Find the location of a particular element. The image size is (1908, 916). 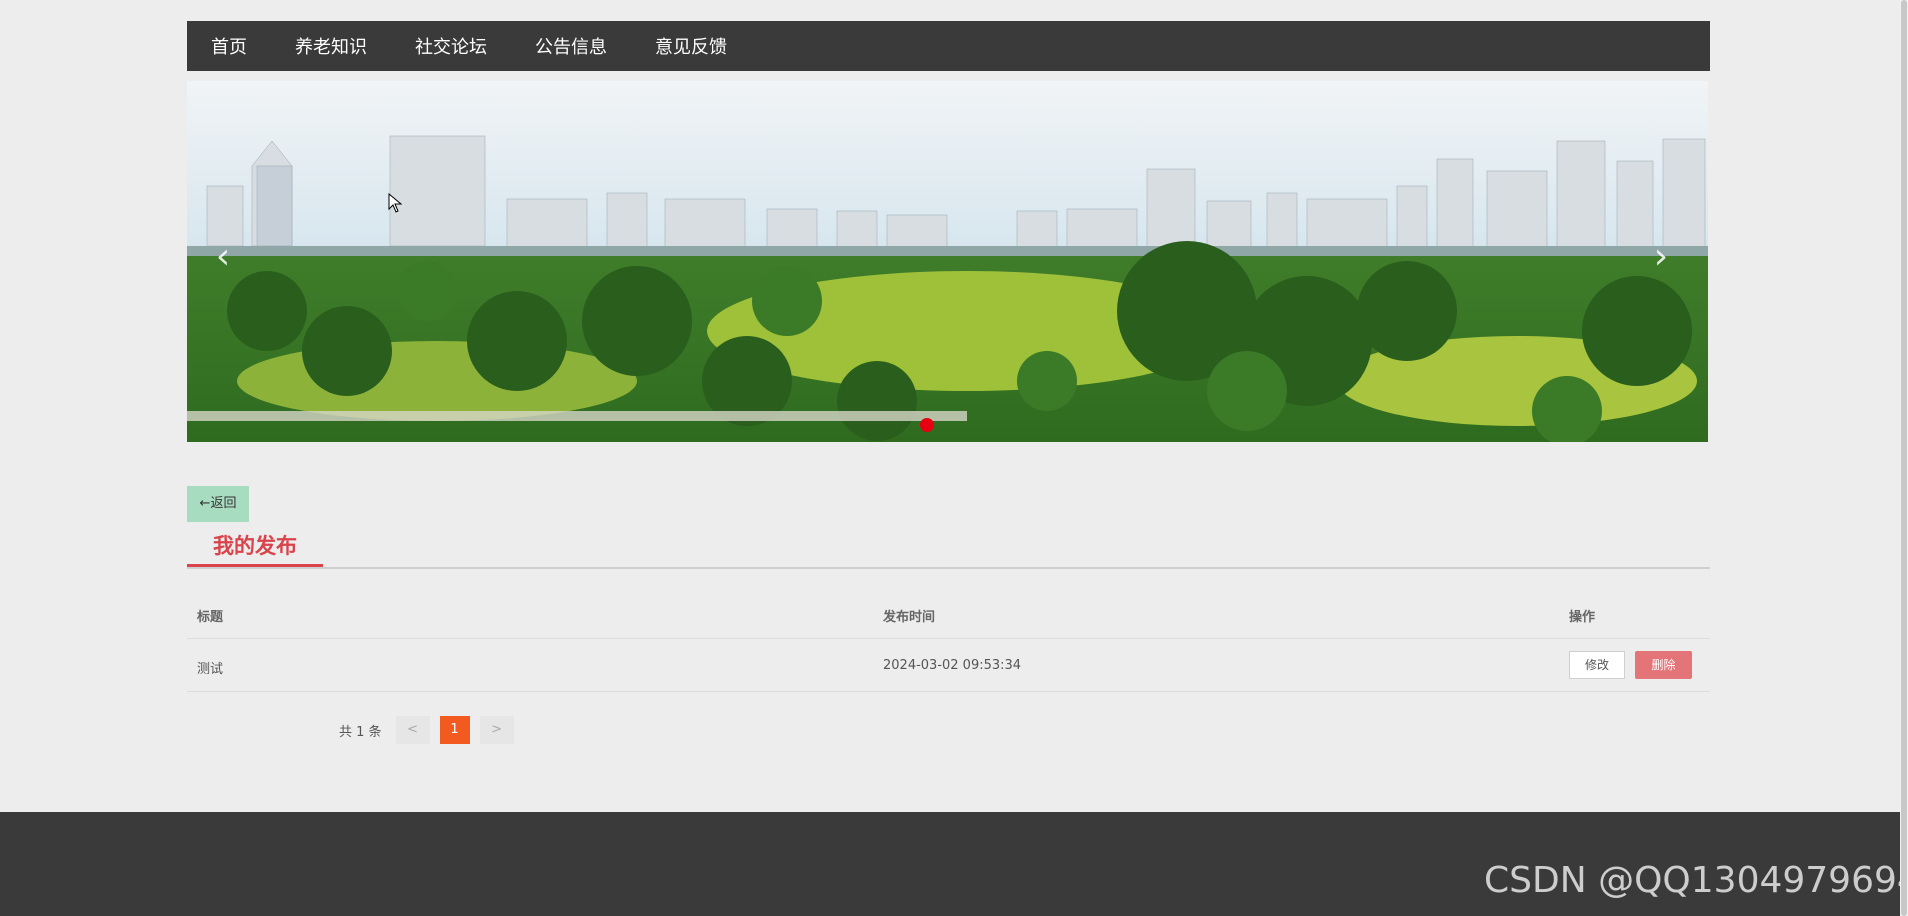

posts-table: 标题 发布时间 操作 测试 2024-03-02 09:53:34 修改 删除 is located at coordinates (948, 640).